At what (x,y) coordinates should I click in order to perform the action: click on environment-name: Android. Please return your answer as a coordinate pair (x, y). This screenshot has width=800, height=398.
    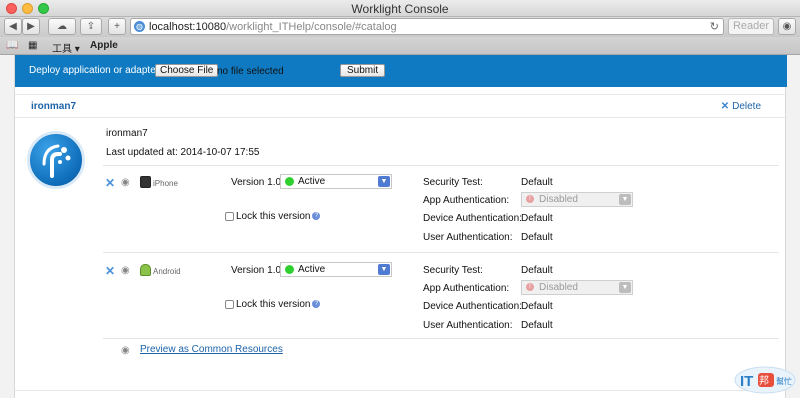
    Looking at the image, I should click on (167, 271).